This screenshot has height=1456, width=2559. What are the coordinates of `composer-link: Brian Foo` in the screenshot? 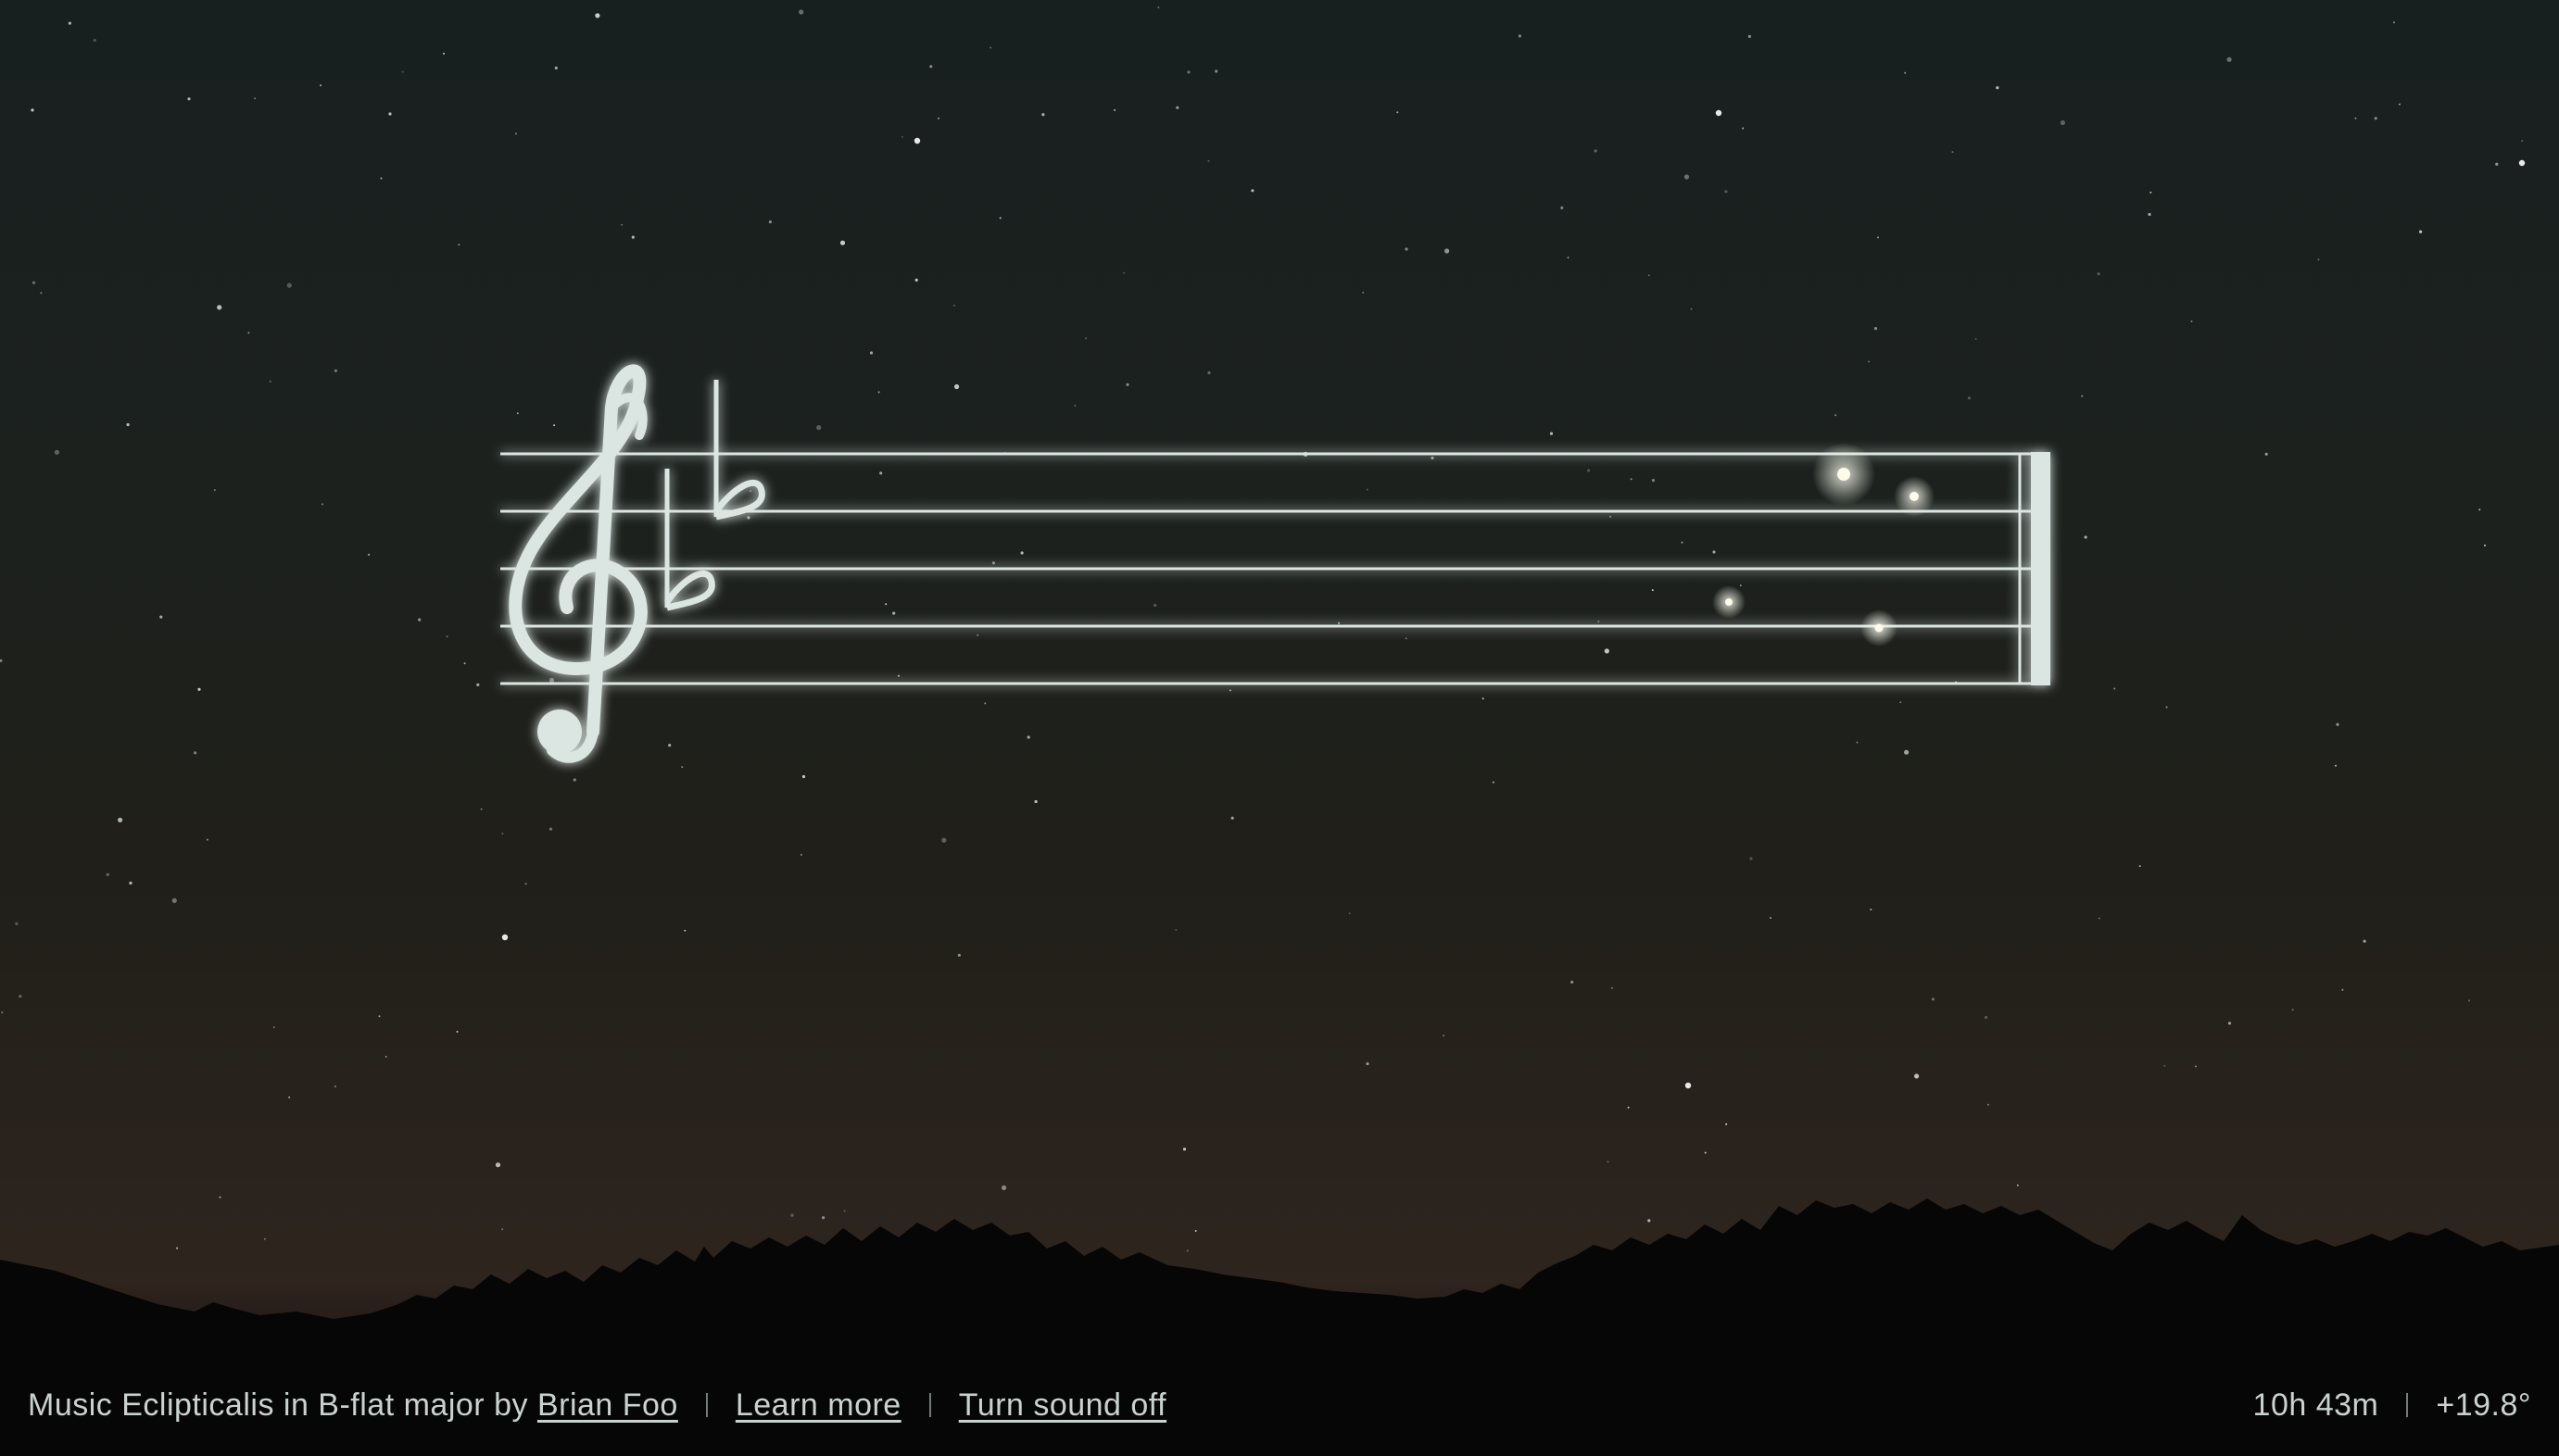 It's located at (607, 1405).